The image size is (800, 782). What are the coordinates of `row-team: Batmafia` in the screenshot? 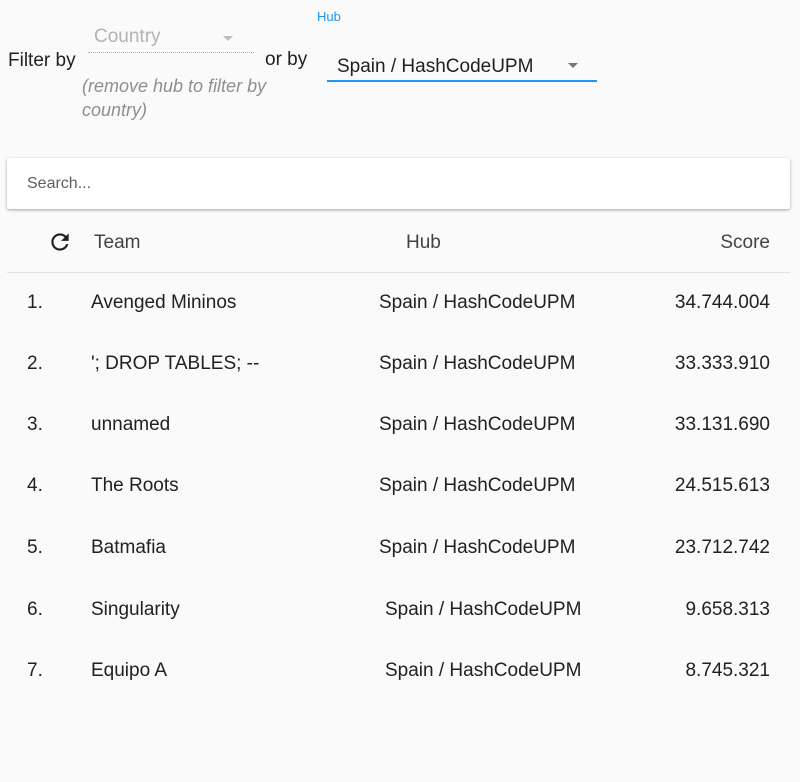 It's located at (128, 547).